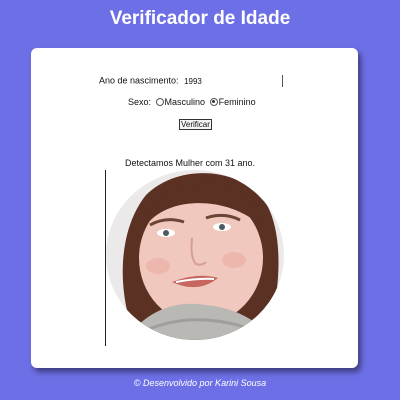 This screenshot has height=400, width=400. What do you see at coordinates (190, 163) in the screenshot?
I see `result-text: Detectamos Mulher com 31 ano.` at bounding box center [190, 163].